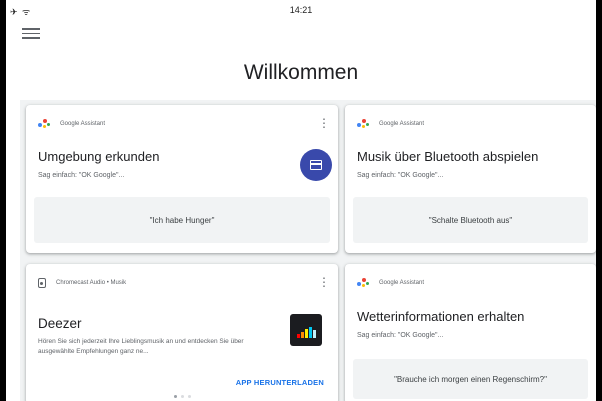 This screenshot has width=602, height=401. What do you see at coordinates (316, 165) in the screenshot?
I see `calendar-icon` at bounding box center [316, 165].